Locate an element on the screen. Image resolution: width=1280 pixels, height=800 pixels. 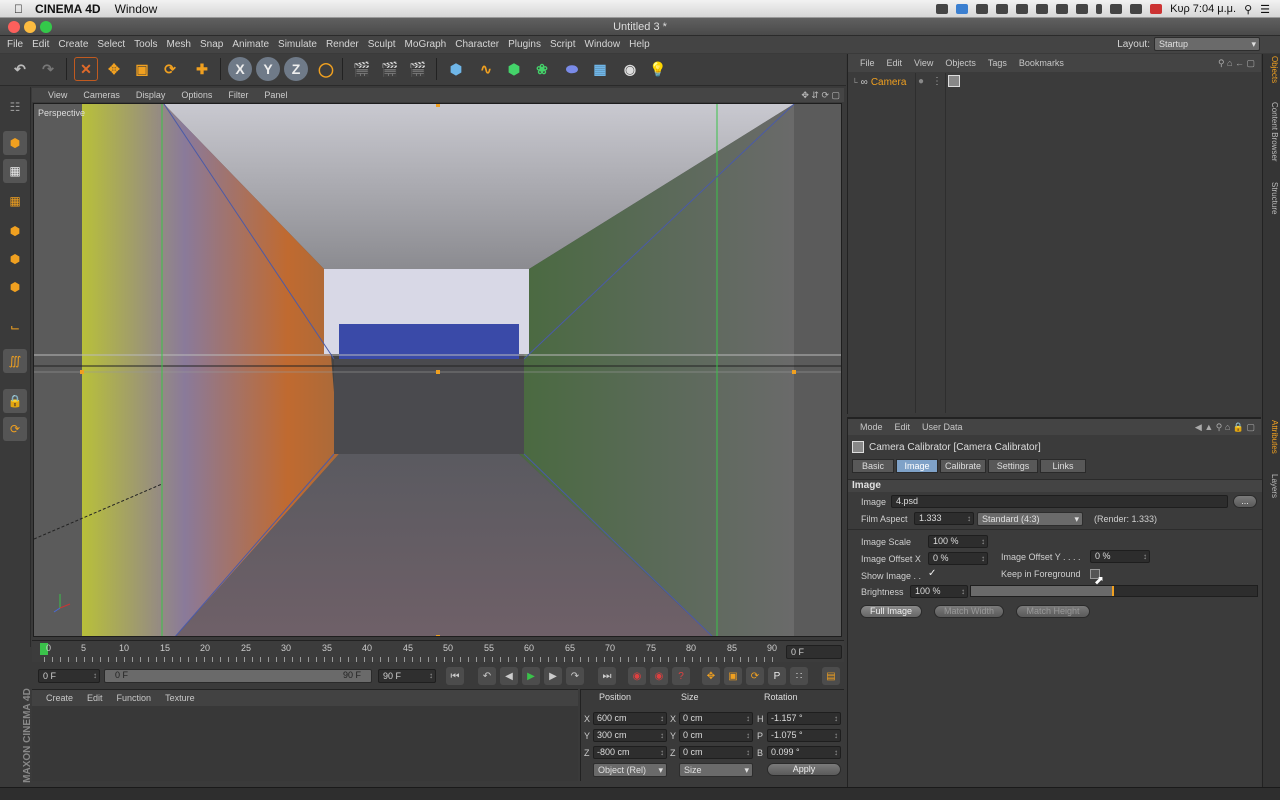
brush-icon is located at coordinates (1022, 9).